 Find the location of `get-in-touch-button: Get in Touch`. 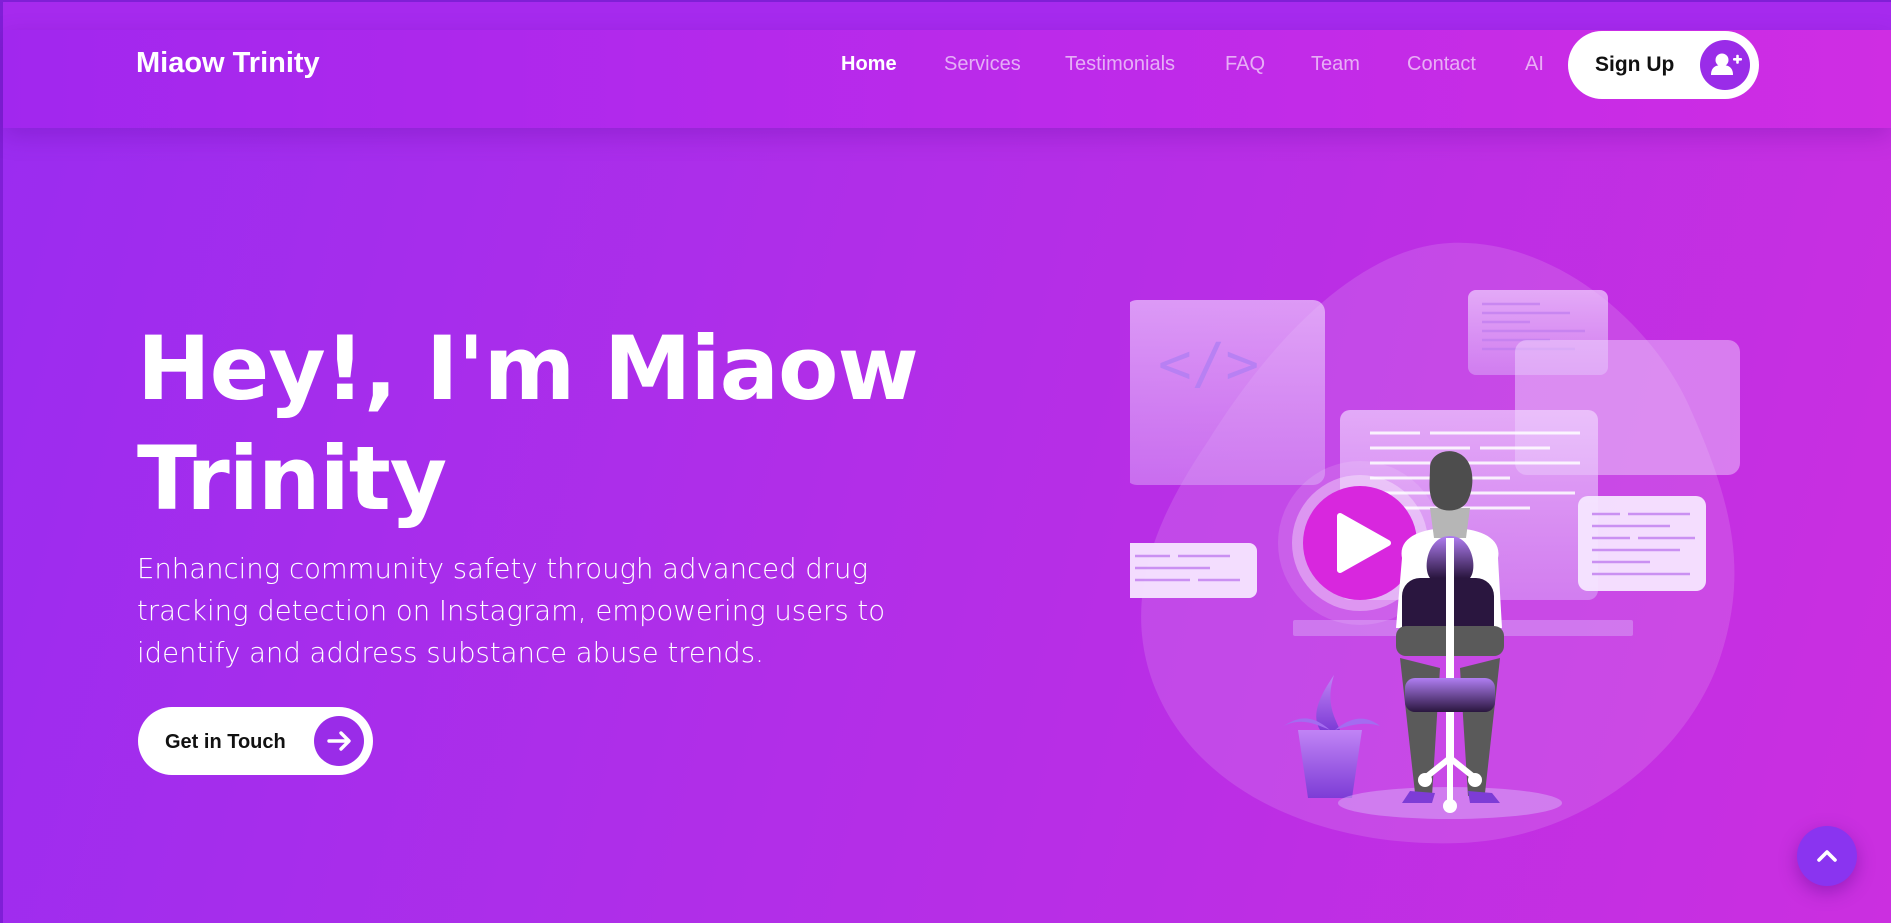

get-in-touch-button: Get in Touch is located at coordinates (255, 741).